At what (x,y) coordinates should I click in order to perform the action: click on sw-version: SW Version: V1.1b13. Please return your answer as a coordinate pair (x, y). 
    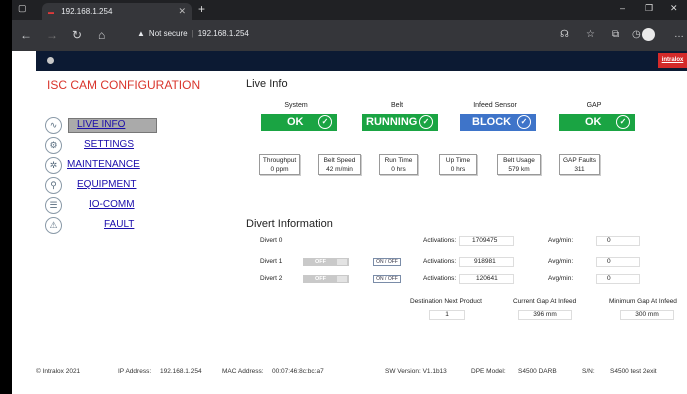
    Looking at the image, I should click on (416, 371).